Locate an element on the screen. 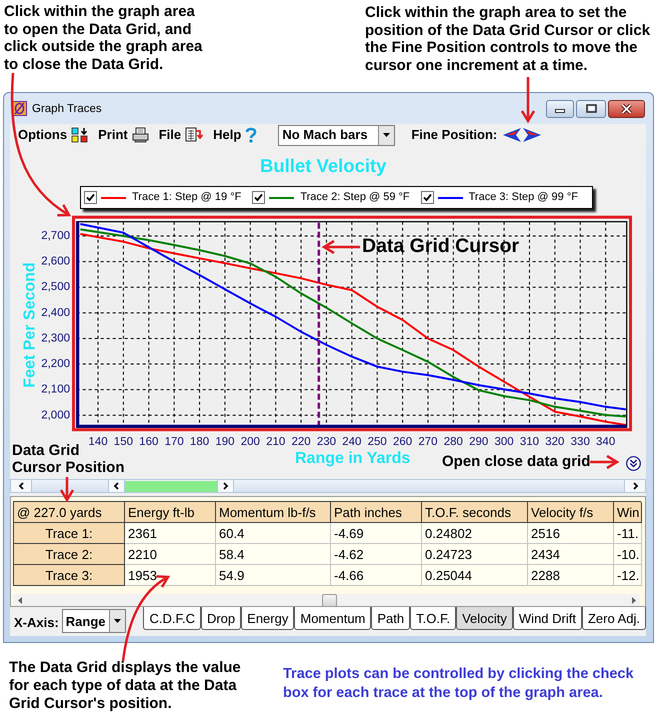 This screenshot has height=716, width=655. annotation-text: Click within the graph area to open the Data Grid, and click outside the graph area to close the Data Grid. is located at coordinates (104, 38).